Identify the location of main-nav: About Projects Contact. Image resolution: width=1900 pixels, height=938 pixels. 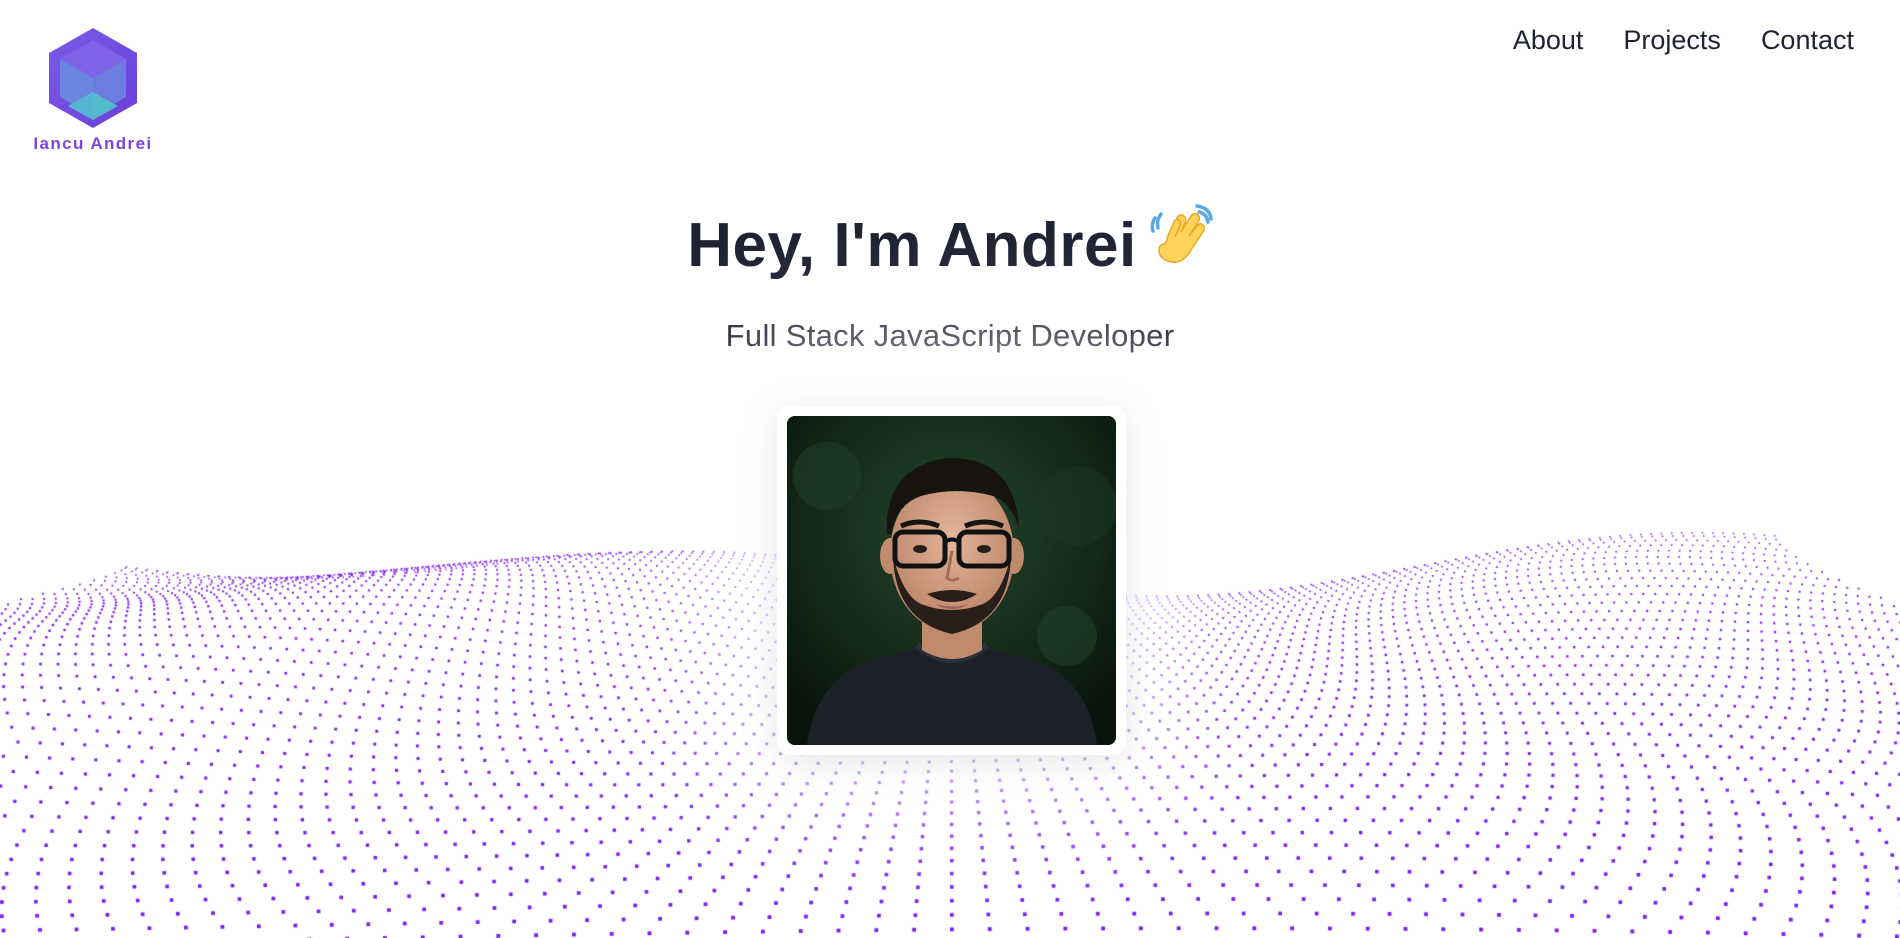
(1683, 40).